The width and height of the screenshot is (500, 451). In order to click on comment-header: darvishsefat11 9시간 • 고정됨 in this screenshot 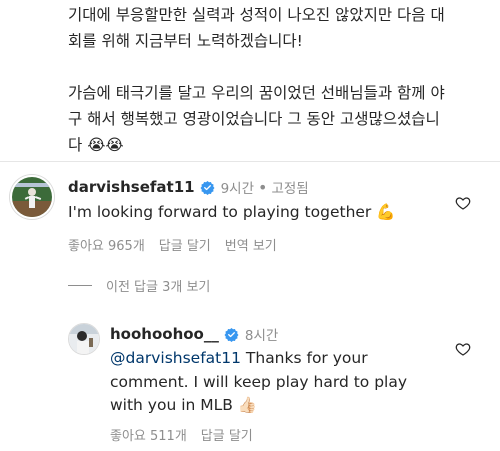, I will do `click(188, 187)`.